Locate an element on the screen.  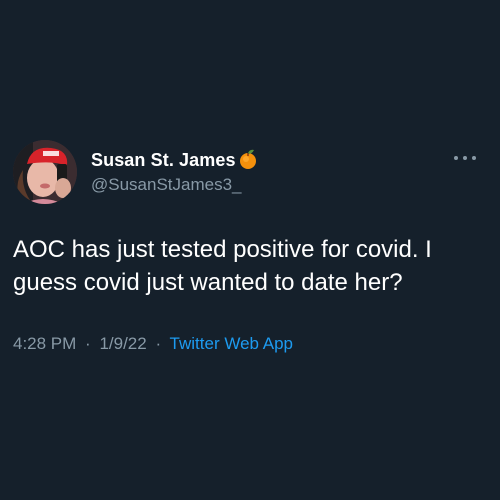
more-options-button is located at coordinates (465, 158).